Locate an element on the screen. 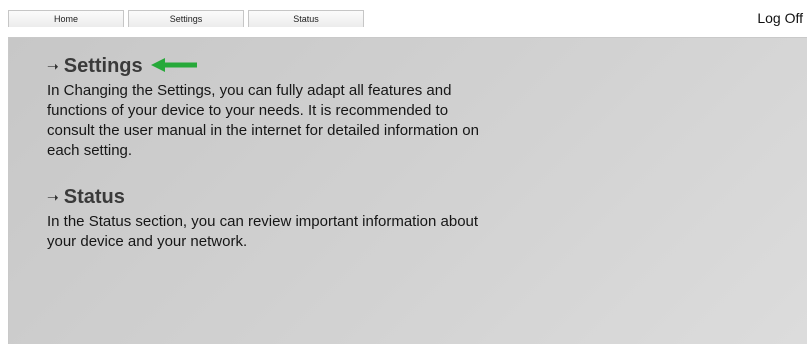 Image resolution: width=807 pixels, height=344 pixels. settings-heading: ➝ Settings is located at coordinates (267, 66).